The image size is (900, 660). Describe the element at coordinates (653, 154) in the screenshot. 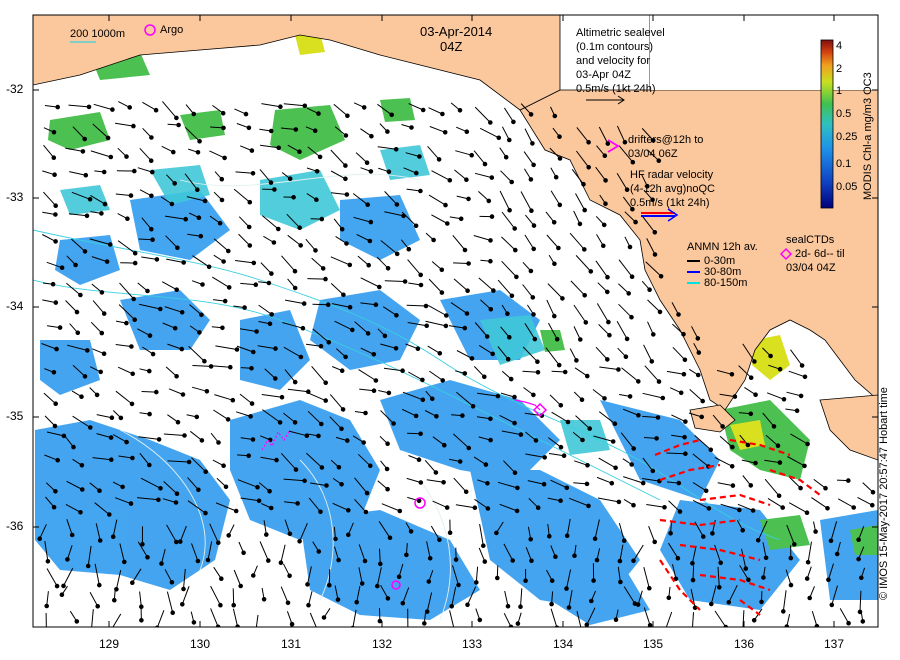

I see `drifter-legend-line-2: 03/04 06Z` at that location.